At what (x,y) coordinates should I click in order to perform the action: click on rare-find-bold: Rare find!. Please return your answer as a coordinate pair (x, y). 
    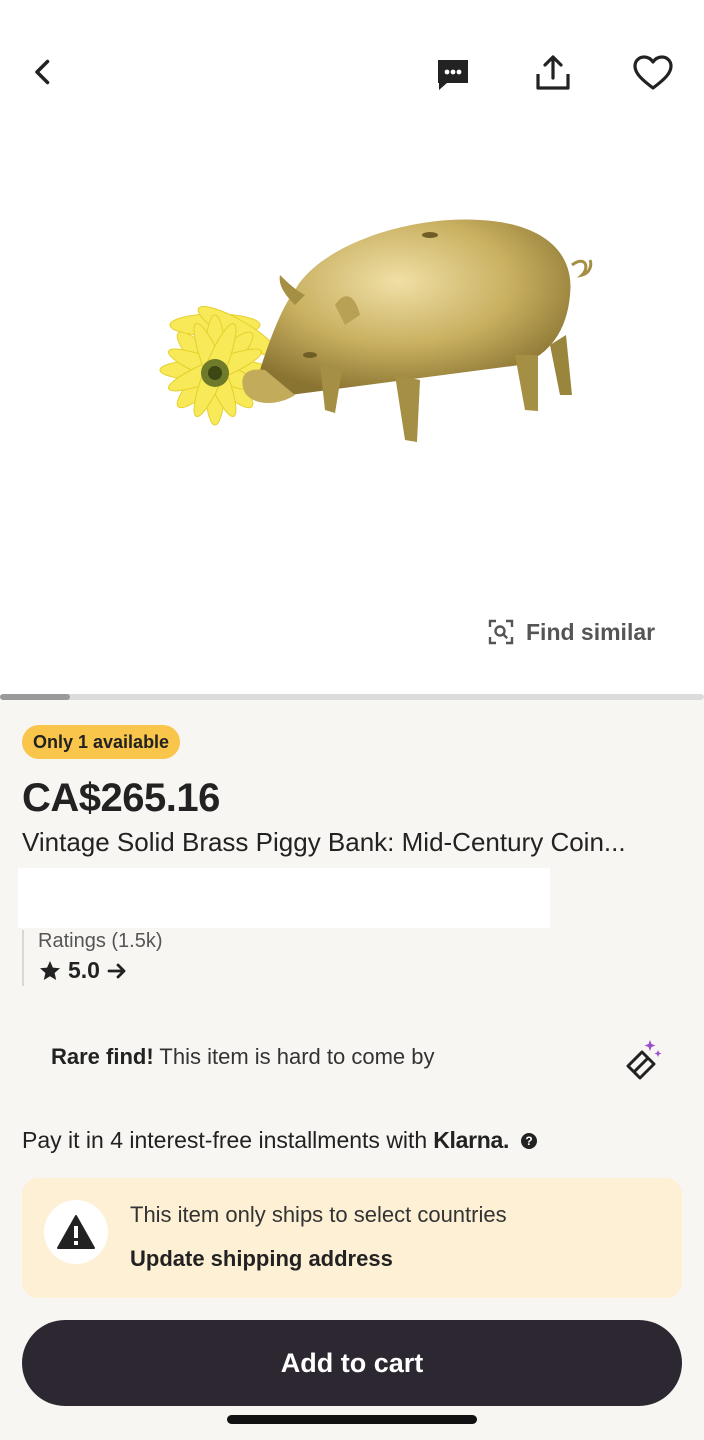
    Looking at the image, I should click on (102, 1056).